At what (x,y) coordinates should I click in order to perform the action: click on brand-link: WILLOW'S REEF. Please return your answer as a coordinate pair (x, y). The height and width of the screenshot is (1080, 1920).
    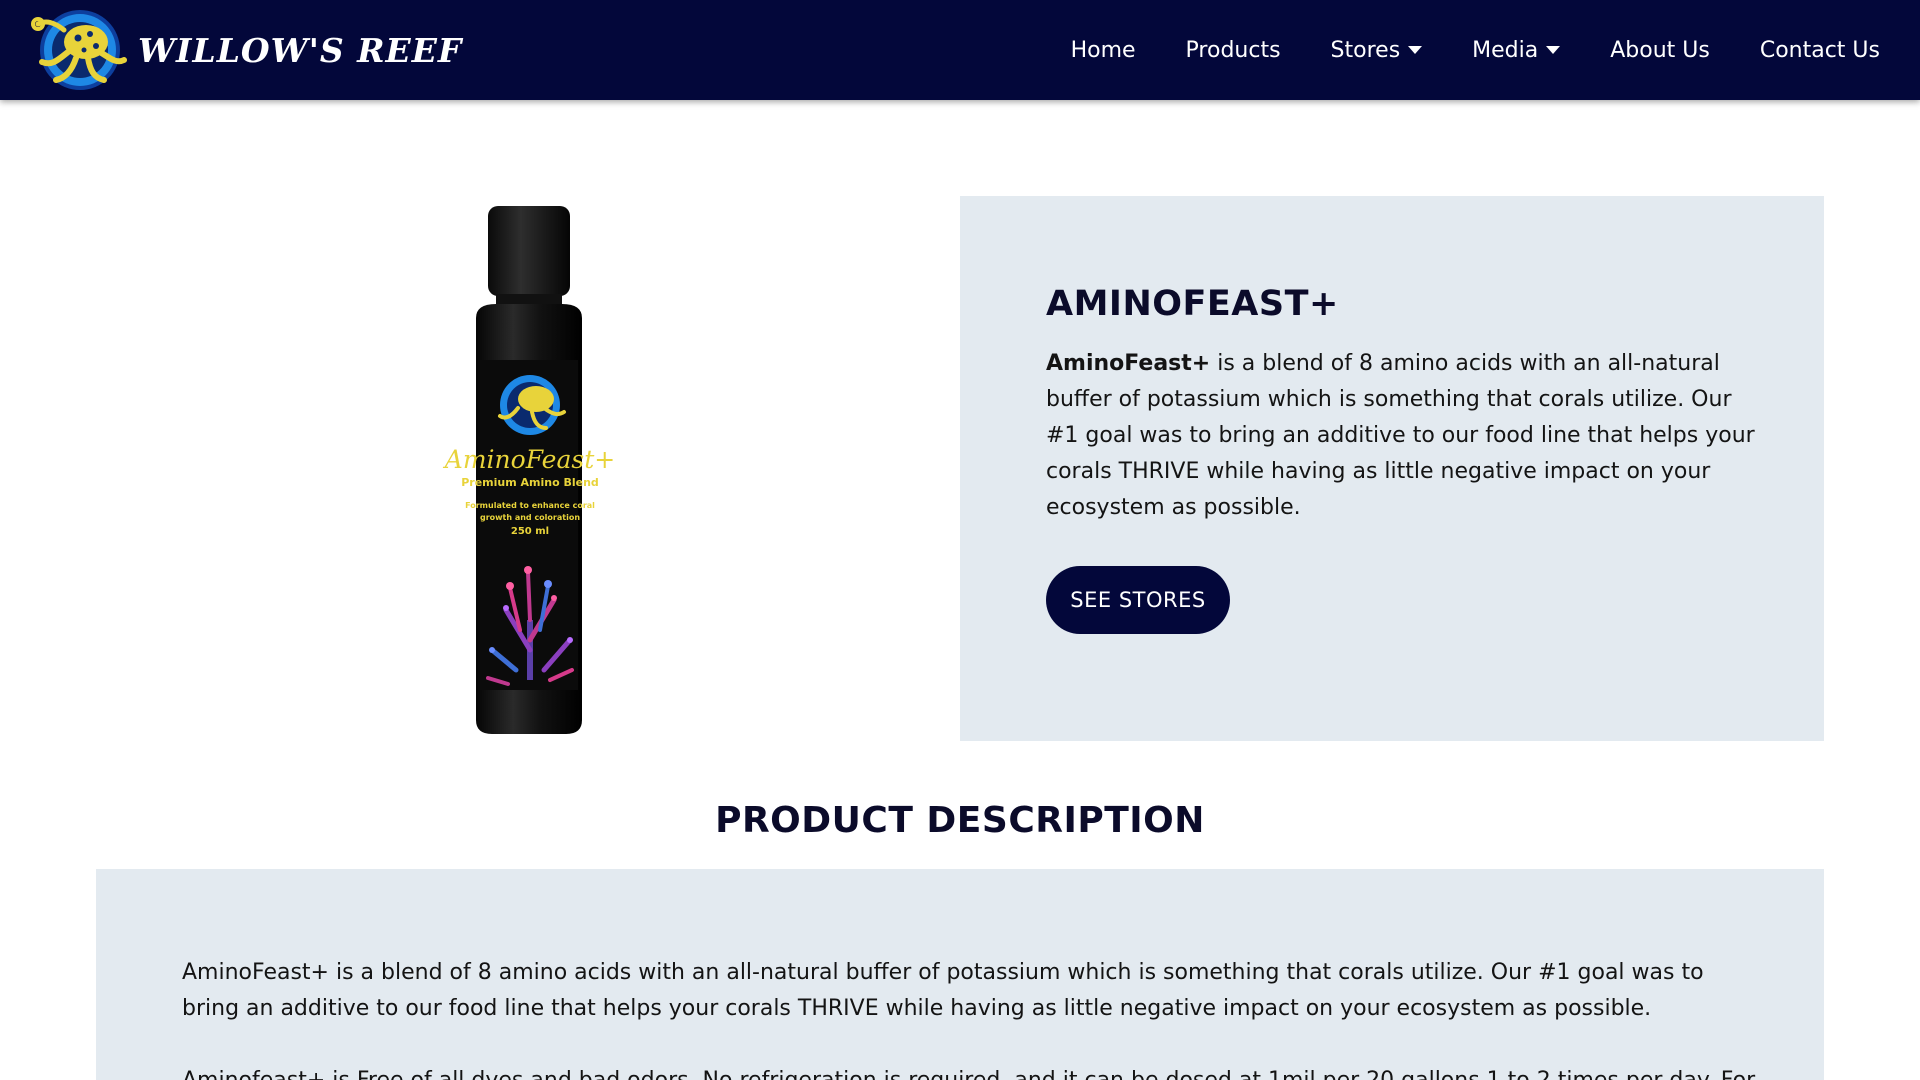
    Looking at the image, I should click on (245, 50).